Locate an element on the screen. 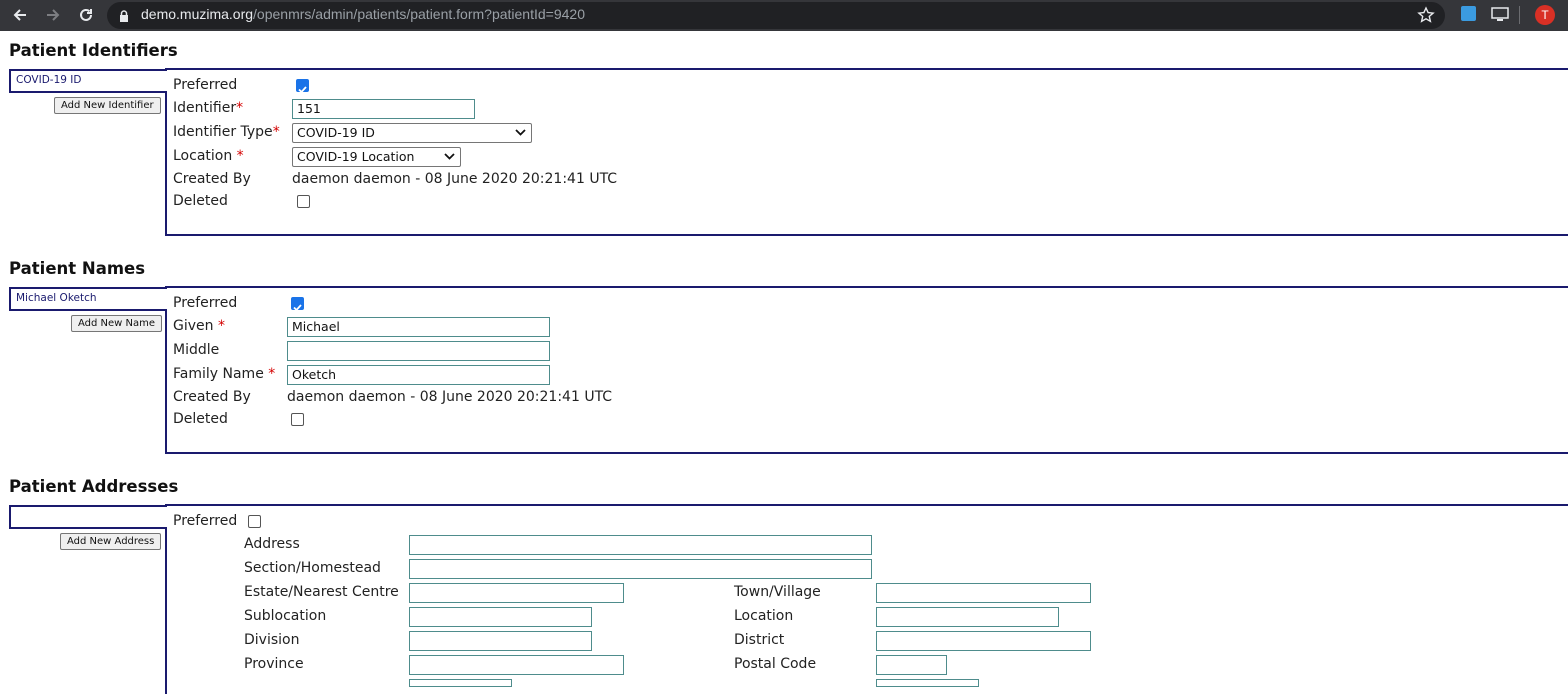 The width and height of the screenshot is (1568, 694). identifier-preferred-checkbox is located at coordinates (302, 86).